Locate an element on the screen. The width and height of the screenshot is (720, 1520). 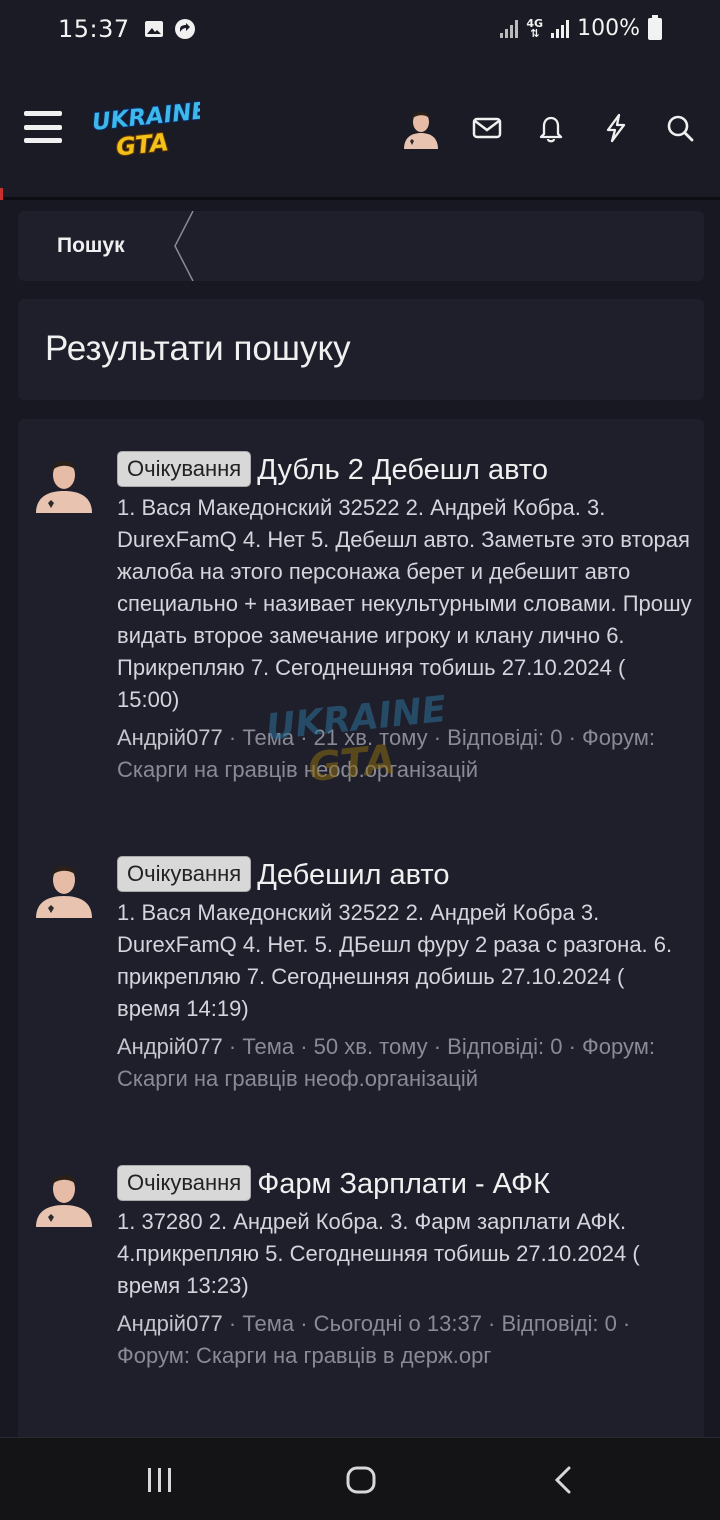
logo-watermark: UKRAINE GTA is located at coordinates (356, 741).